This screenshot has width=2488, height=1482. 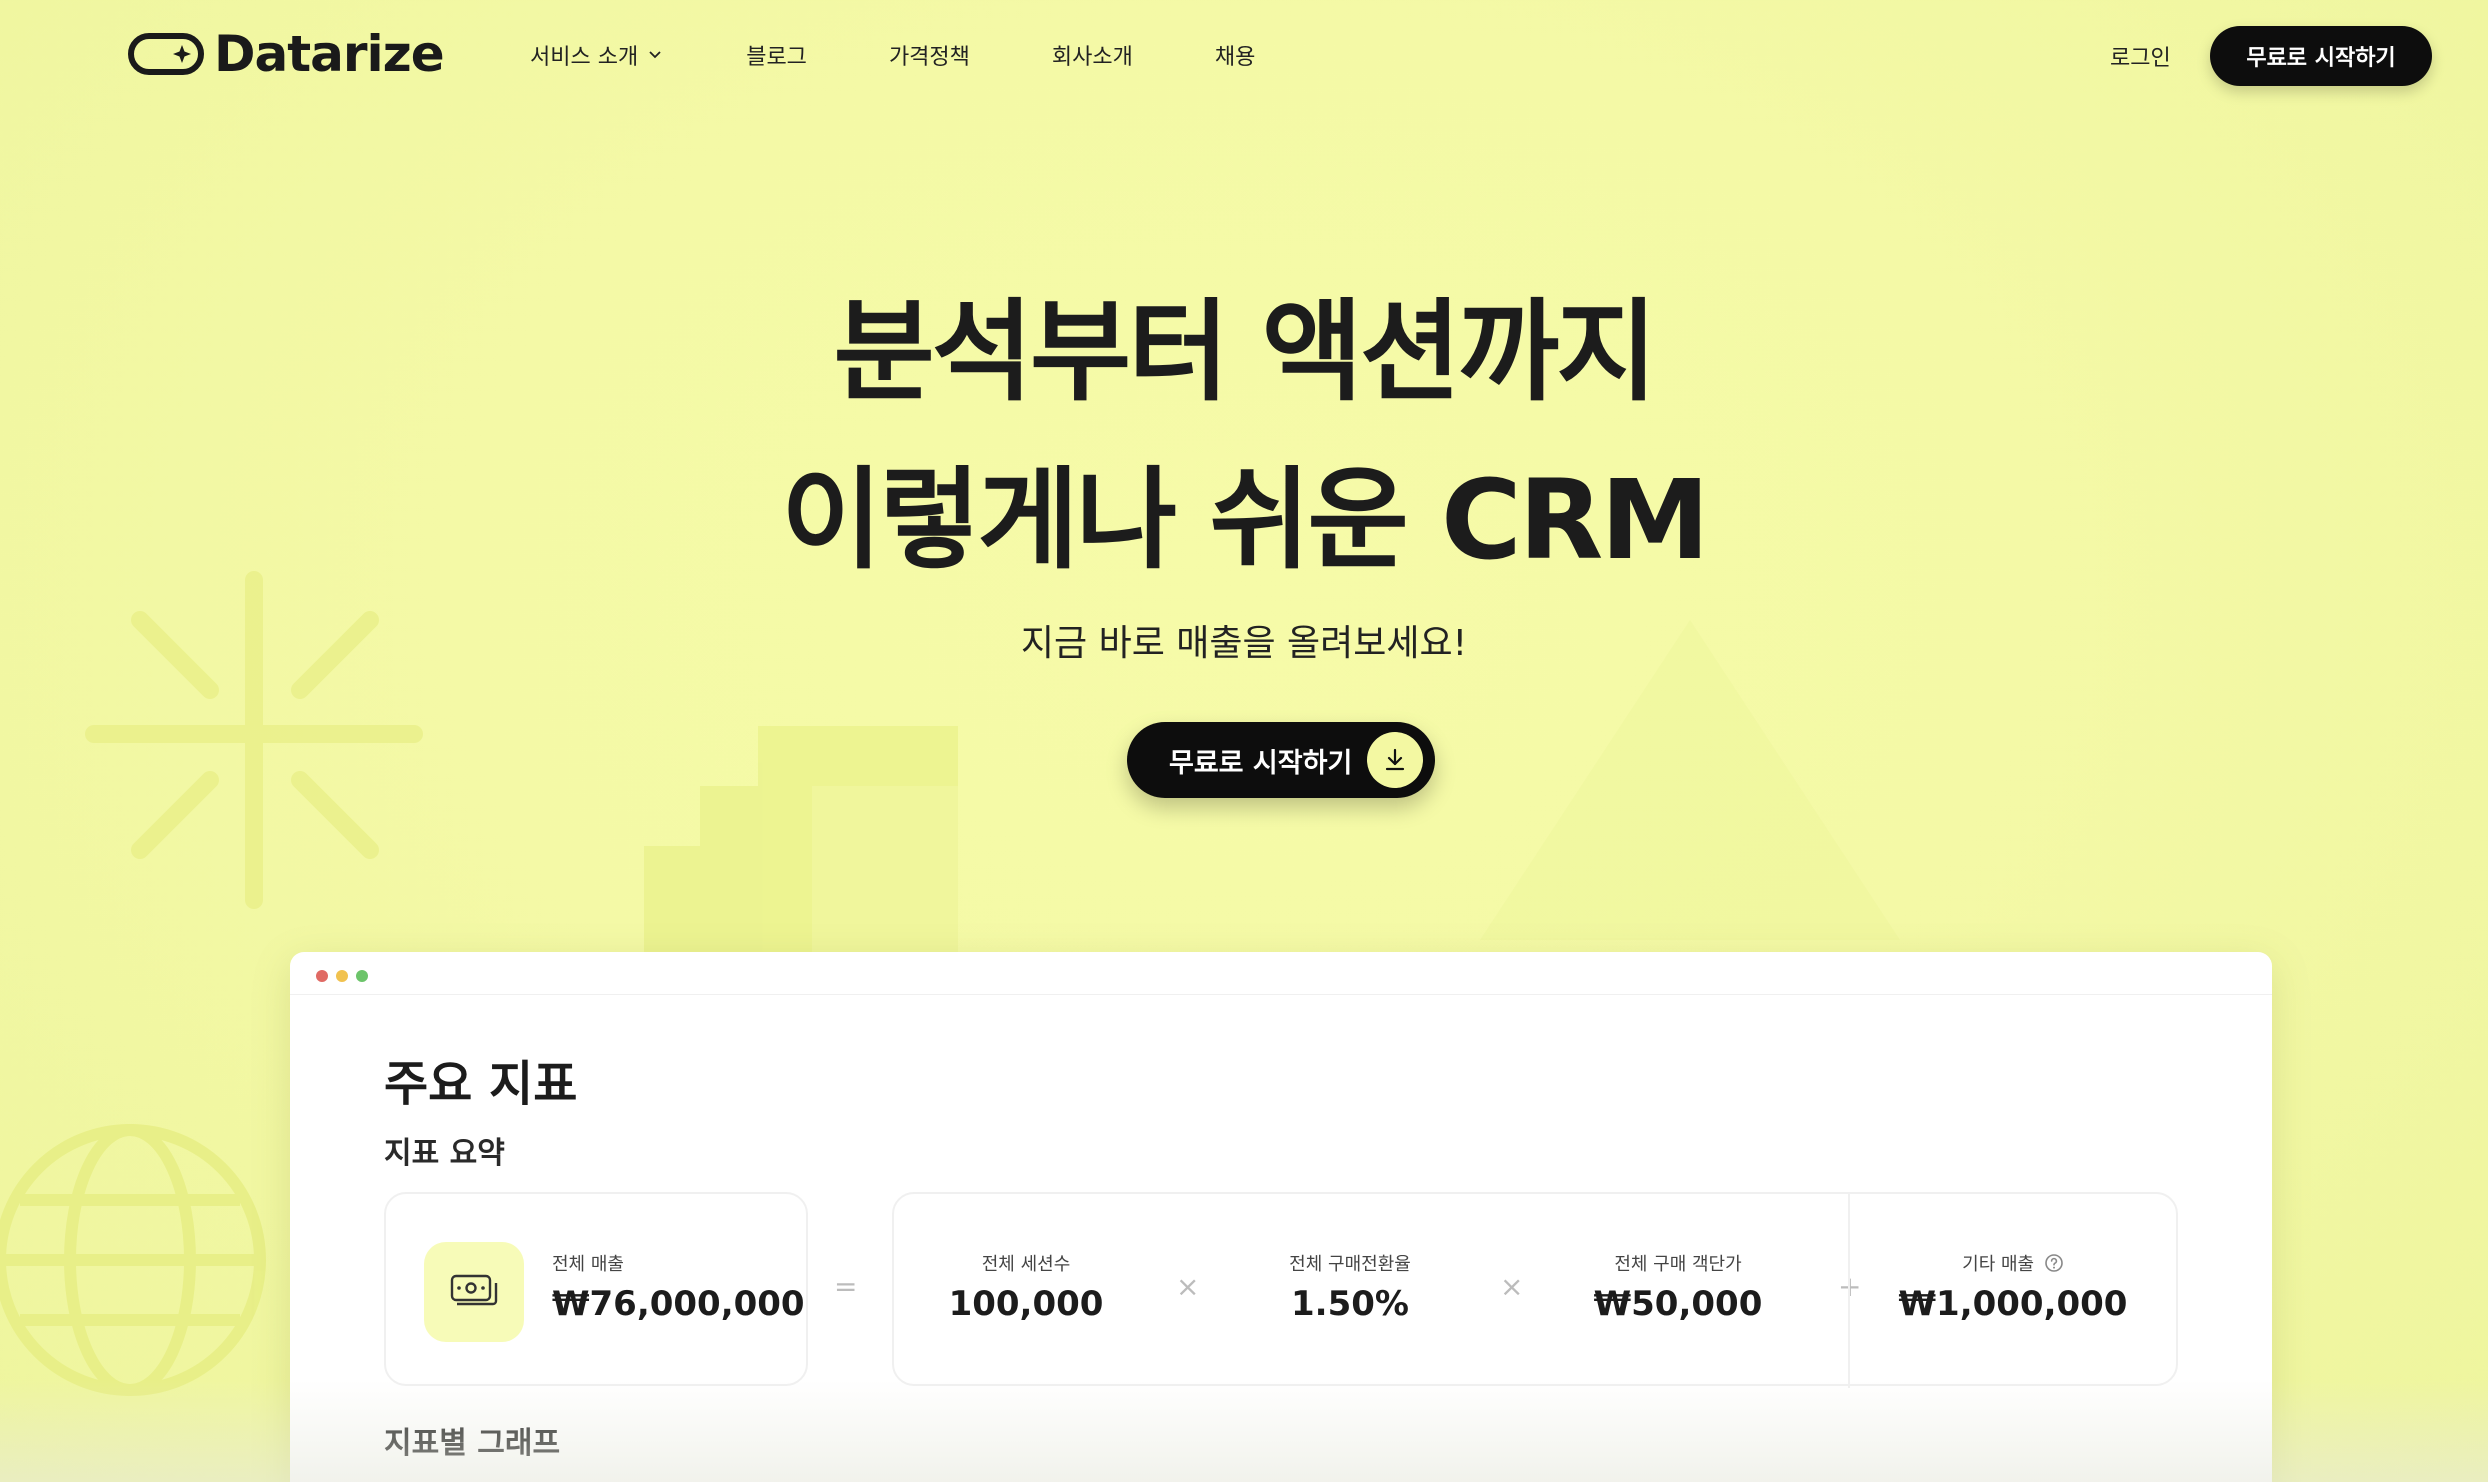 I want to click on metric-label-wrap: 기타 매출, so click(x=2013, y=1263).